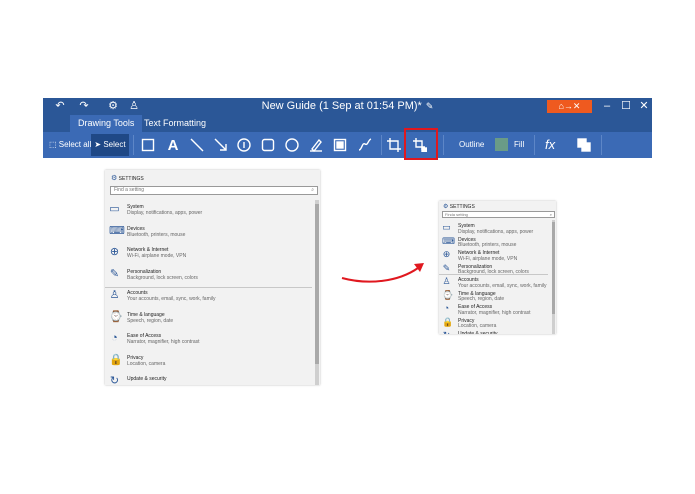  Describe the element at coordinates (626, 106) in the screenshot. I see `maximize-button: ☐` at that location.